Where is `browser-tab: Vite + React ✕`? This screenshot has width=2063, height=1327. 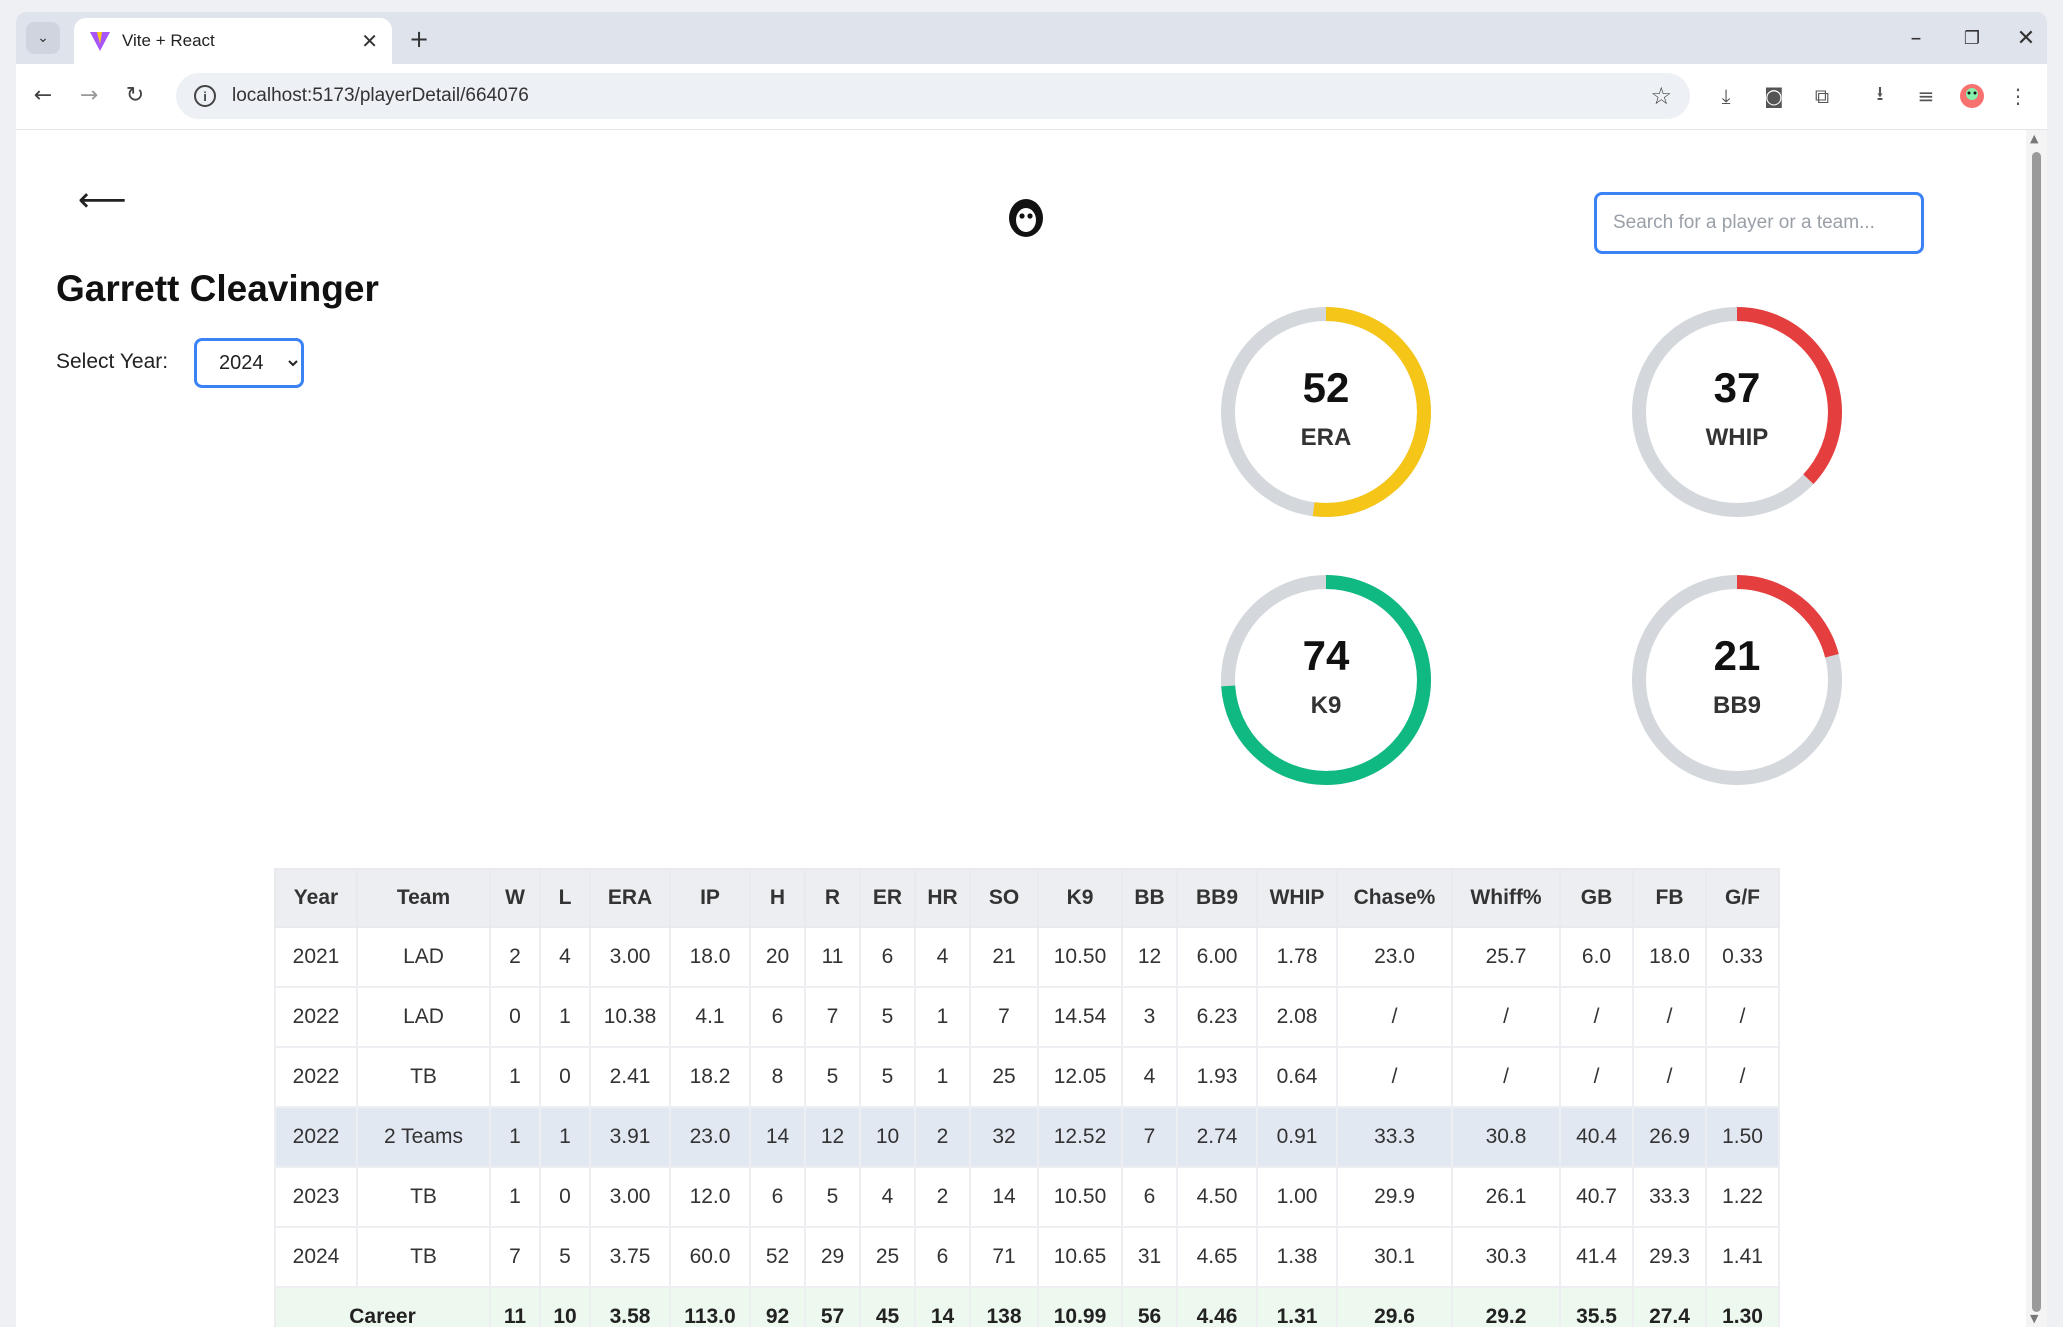 browser-tab: Vite + React ✕ is located at coordinates (233, 41).